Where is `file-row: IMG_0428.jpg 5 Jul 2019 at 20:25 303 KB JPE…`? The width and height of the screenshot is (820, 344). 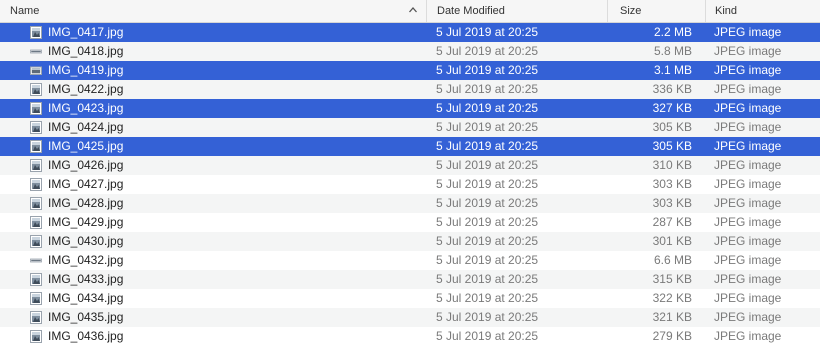 file-row: IMG_0428.jpg 5 Jul 2019 at 20:25 303 KB JPE… is located at coordinates (410, 203).